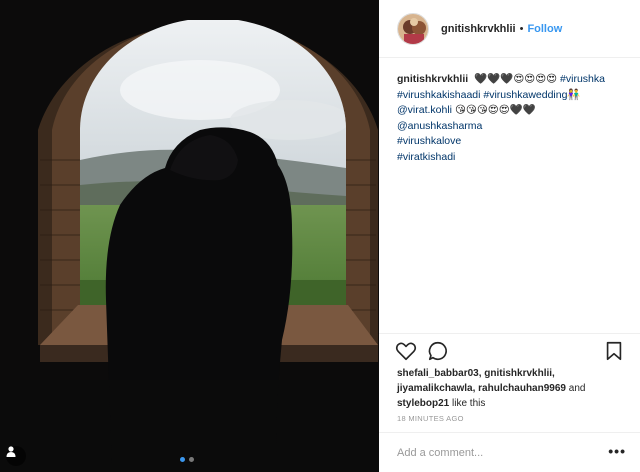 The height and width of the screenshot is (472, 640). Describe the element at coordinates (497, 452) in the screenshot. I see `comment-input` at that location.